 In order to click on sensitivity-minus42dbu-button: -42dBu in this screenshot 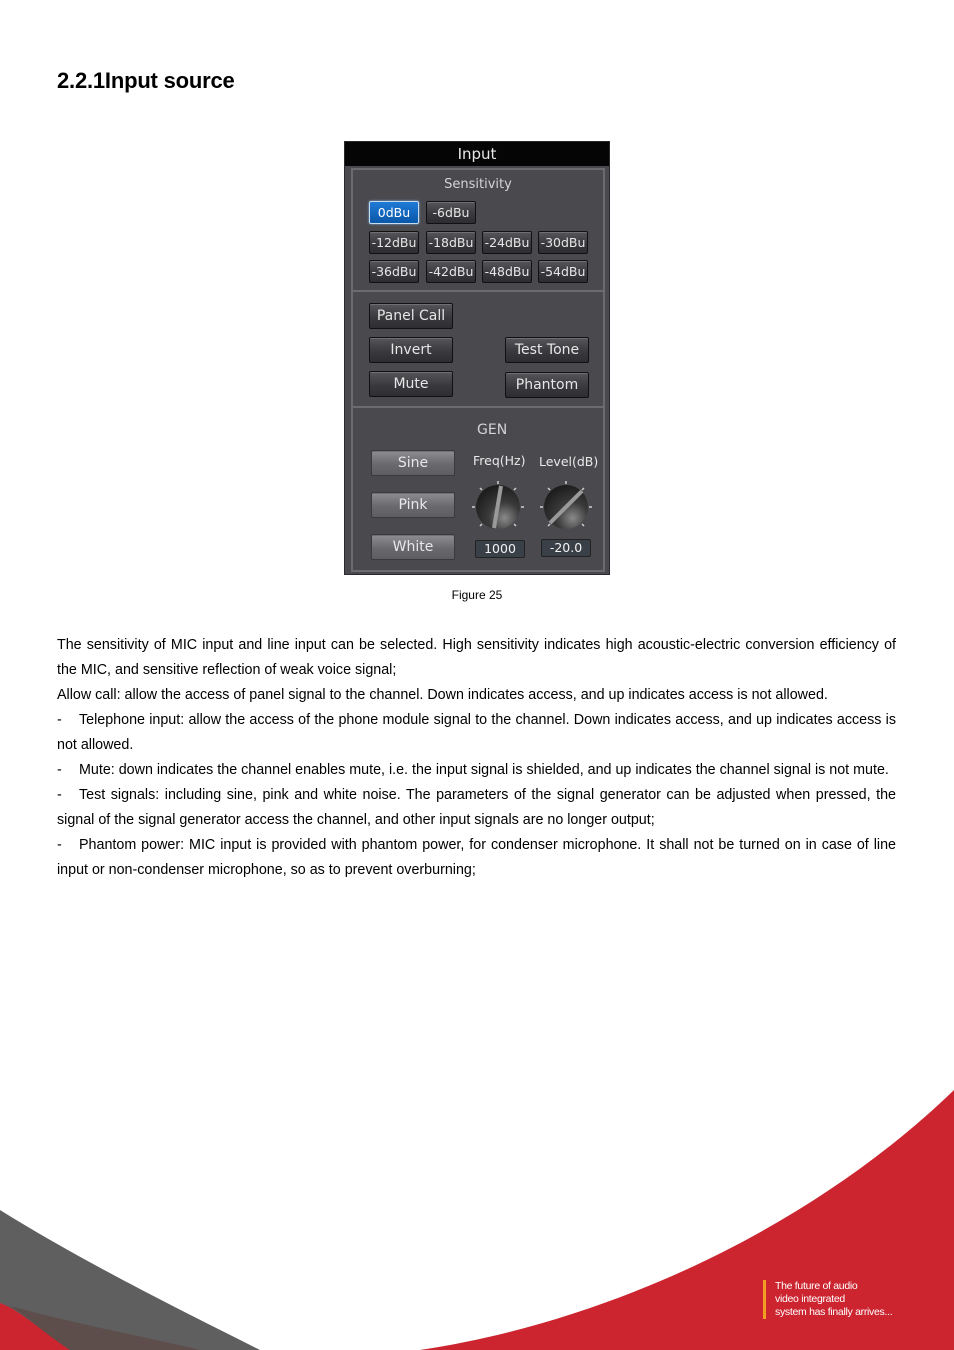, I will do `click(451, 271)`.